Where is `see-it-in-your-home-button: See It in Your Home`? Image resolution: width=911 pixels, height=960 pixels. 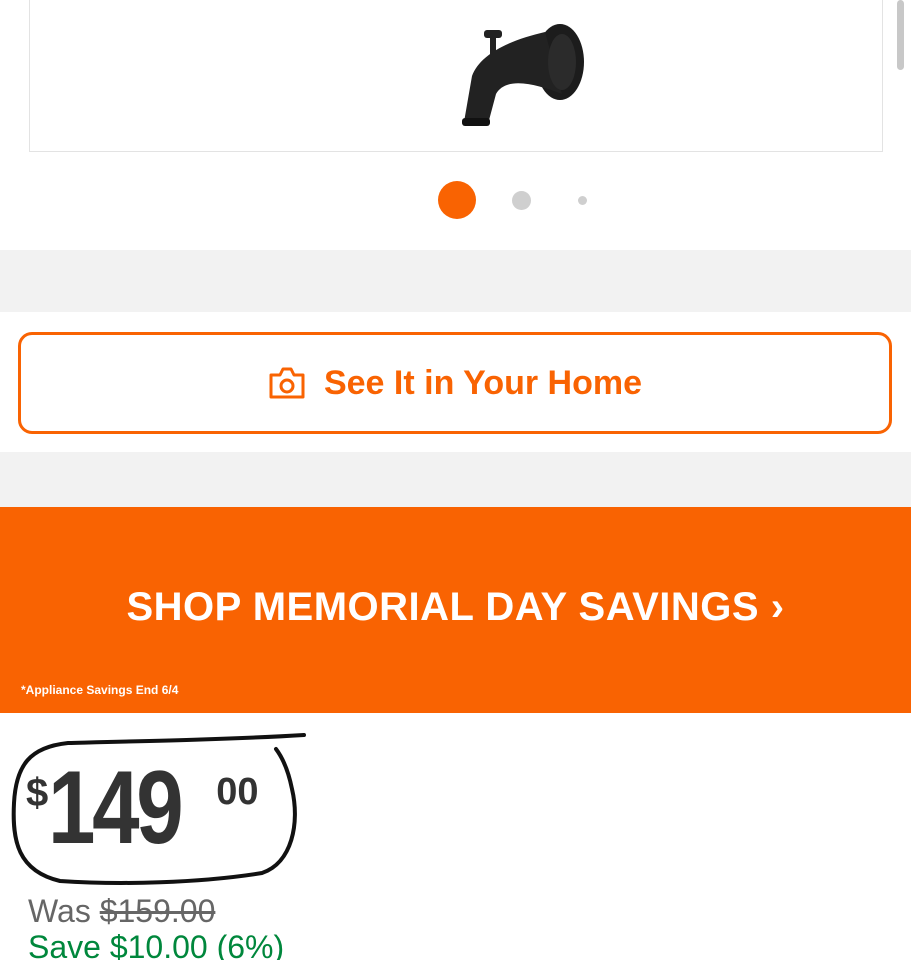
see-it-in-your-home-button: See It in Your Home is located at coordinates (455, 383).